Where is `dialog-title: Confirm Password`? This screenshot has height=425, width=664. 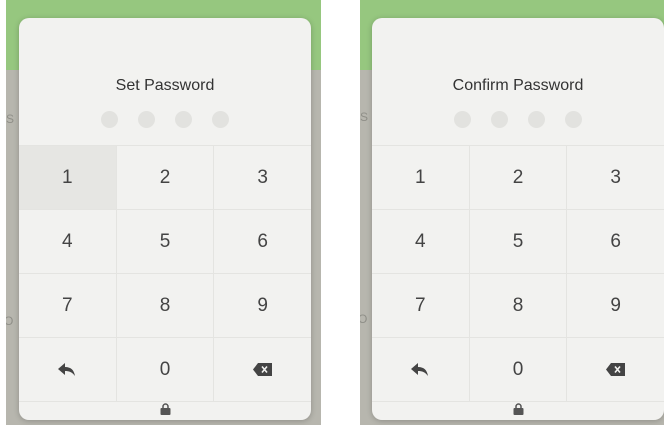
dialog-title: Confirm Password is located at coordinates (518, 85).